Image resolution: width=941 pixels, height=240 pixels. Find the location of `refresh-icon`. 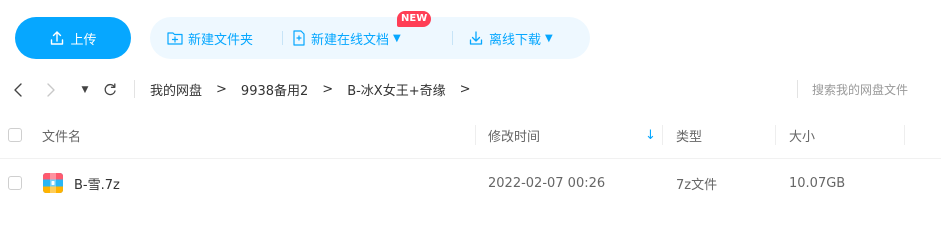

refresh-icon is located at coordinates (110, 88).